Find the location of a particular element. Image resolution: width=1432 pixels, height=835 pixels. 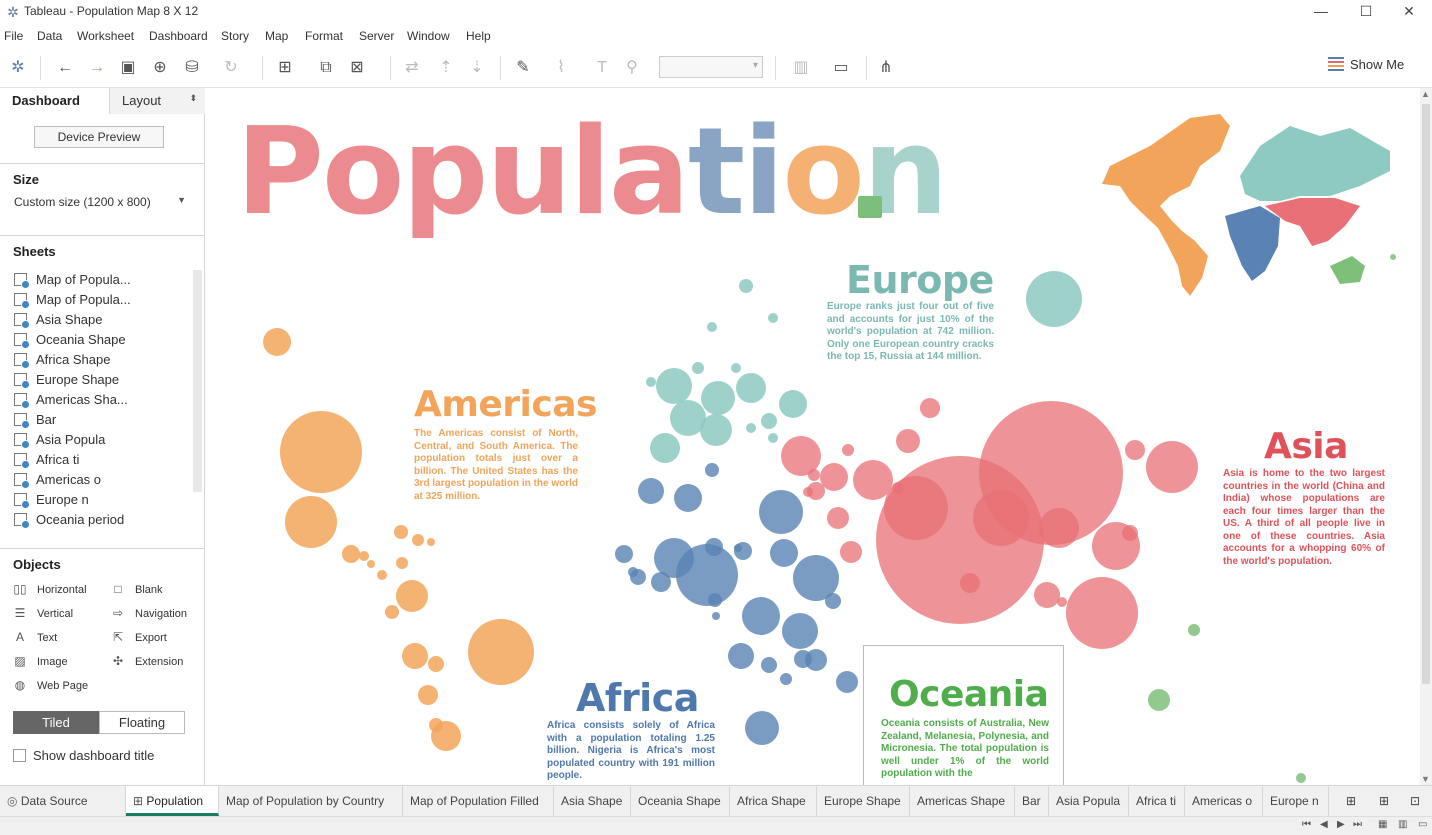

duplicate-sheet-icon: ⧉ is located at coordinates (326, 68).